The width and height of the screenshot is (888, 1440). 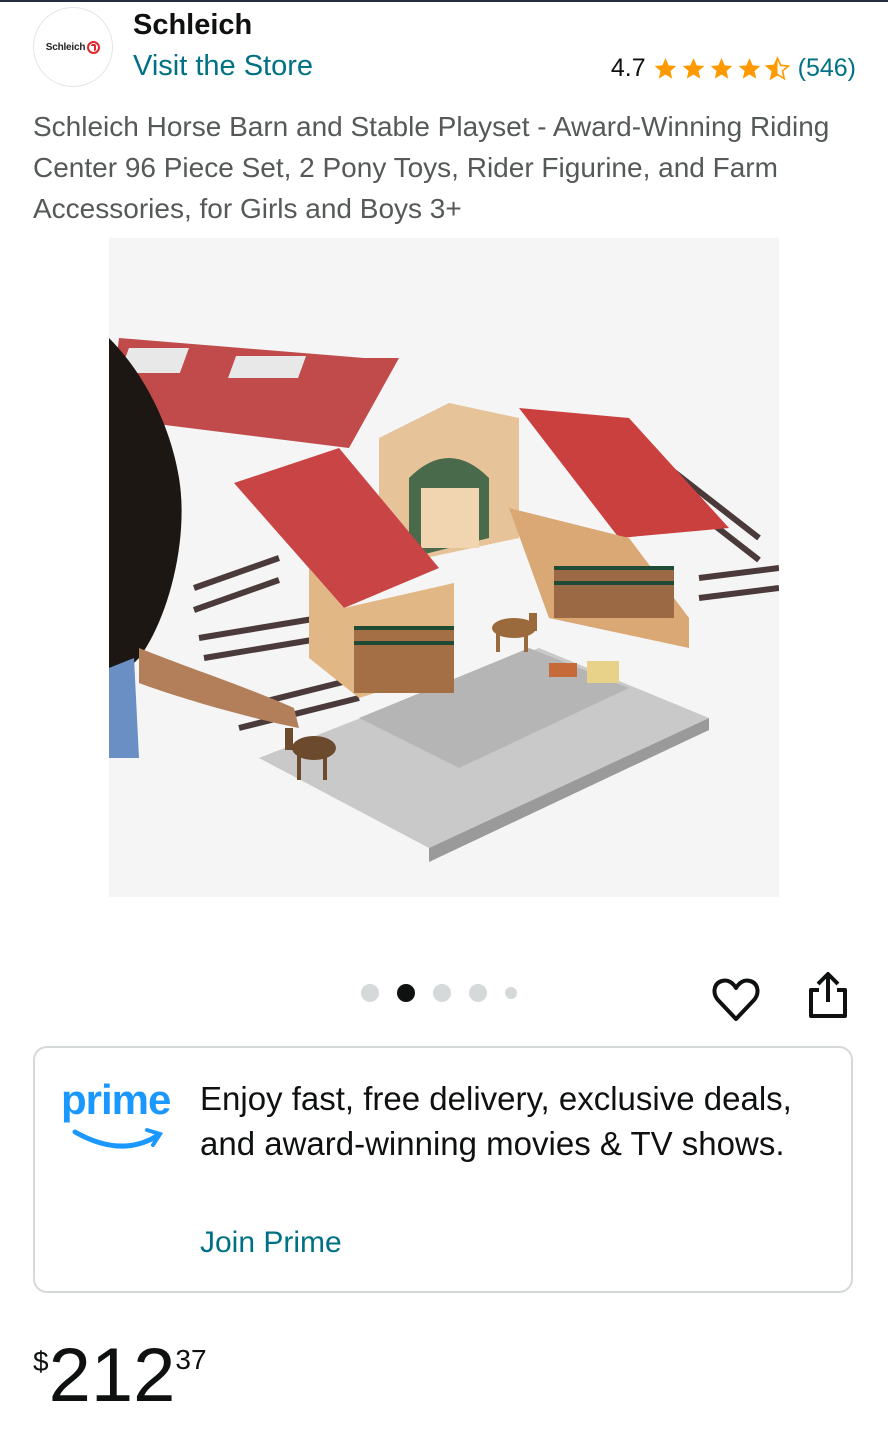 I want to click on brand-logo: Schleich, so click(x=73, y=47).